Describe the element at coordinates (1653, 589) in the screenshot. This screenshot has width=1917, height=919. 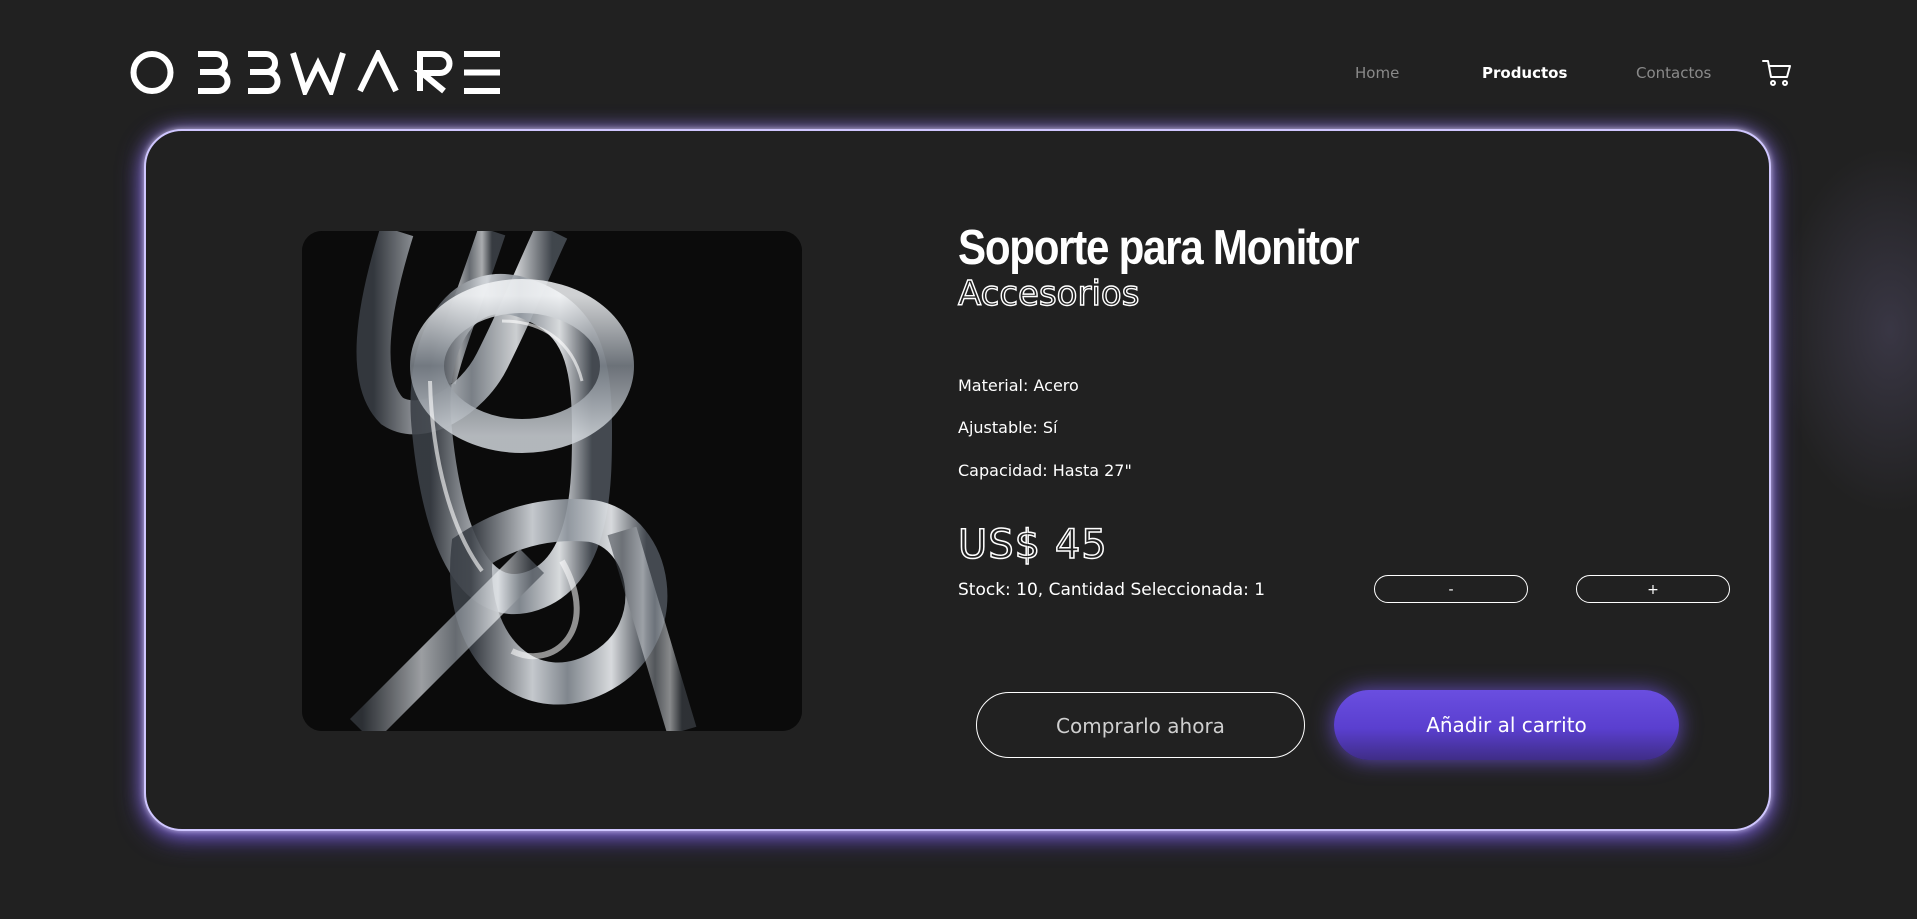
I see `quantity-increment-button: +` at that location.